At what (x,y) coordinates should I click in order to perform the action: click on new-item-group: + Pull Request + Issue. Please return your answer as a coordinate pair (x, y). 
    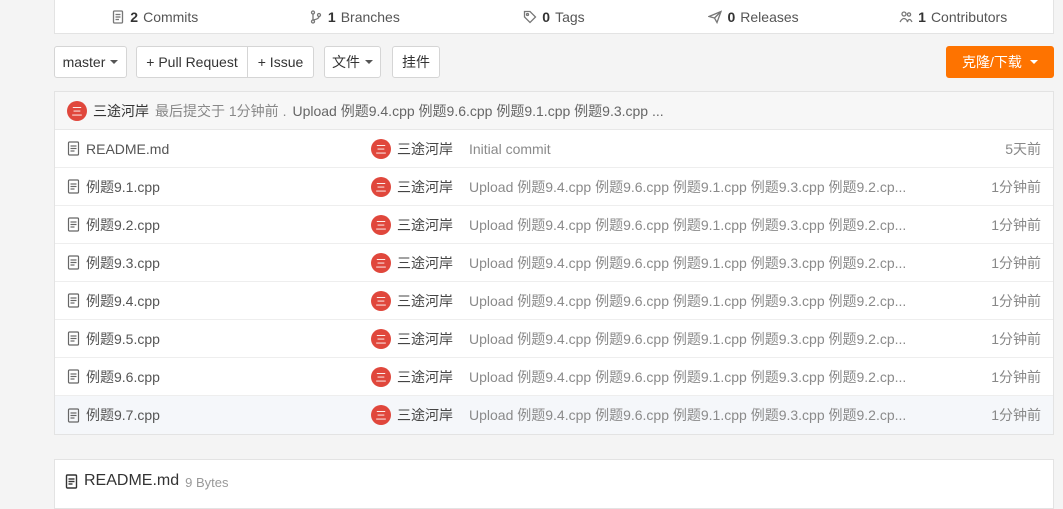
    Looking at the image, I should click on (225, 62).